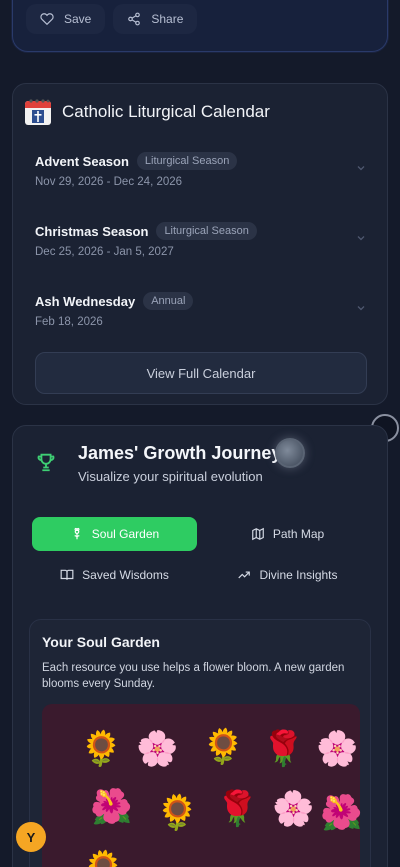 The width and height of the screenshot is (400, 867). I want to click on tab-divine-insights: Divine Insights, so click(287, 575).